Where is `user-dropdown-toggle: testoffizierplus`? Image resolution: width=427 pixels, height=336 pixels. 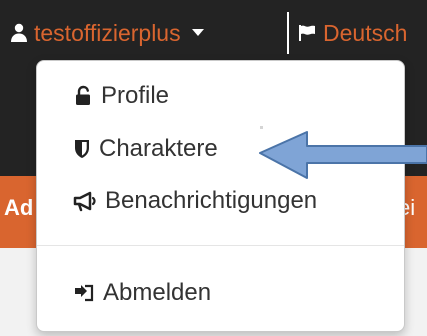
user-dropdown-toggle: testoffizierplus is located at coordinates (110, 33).